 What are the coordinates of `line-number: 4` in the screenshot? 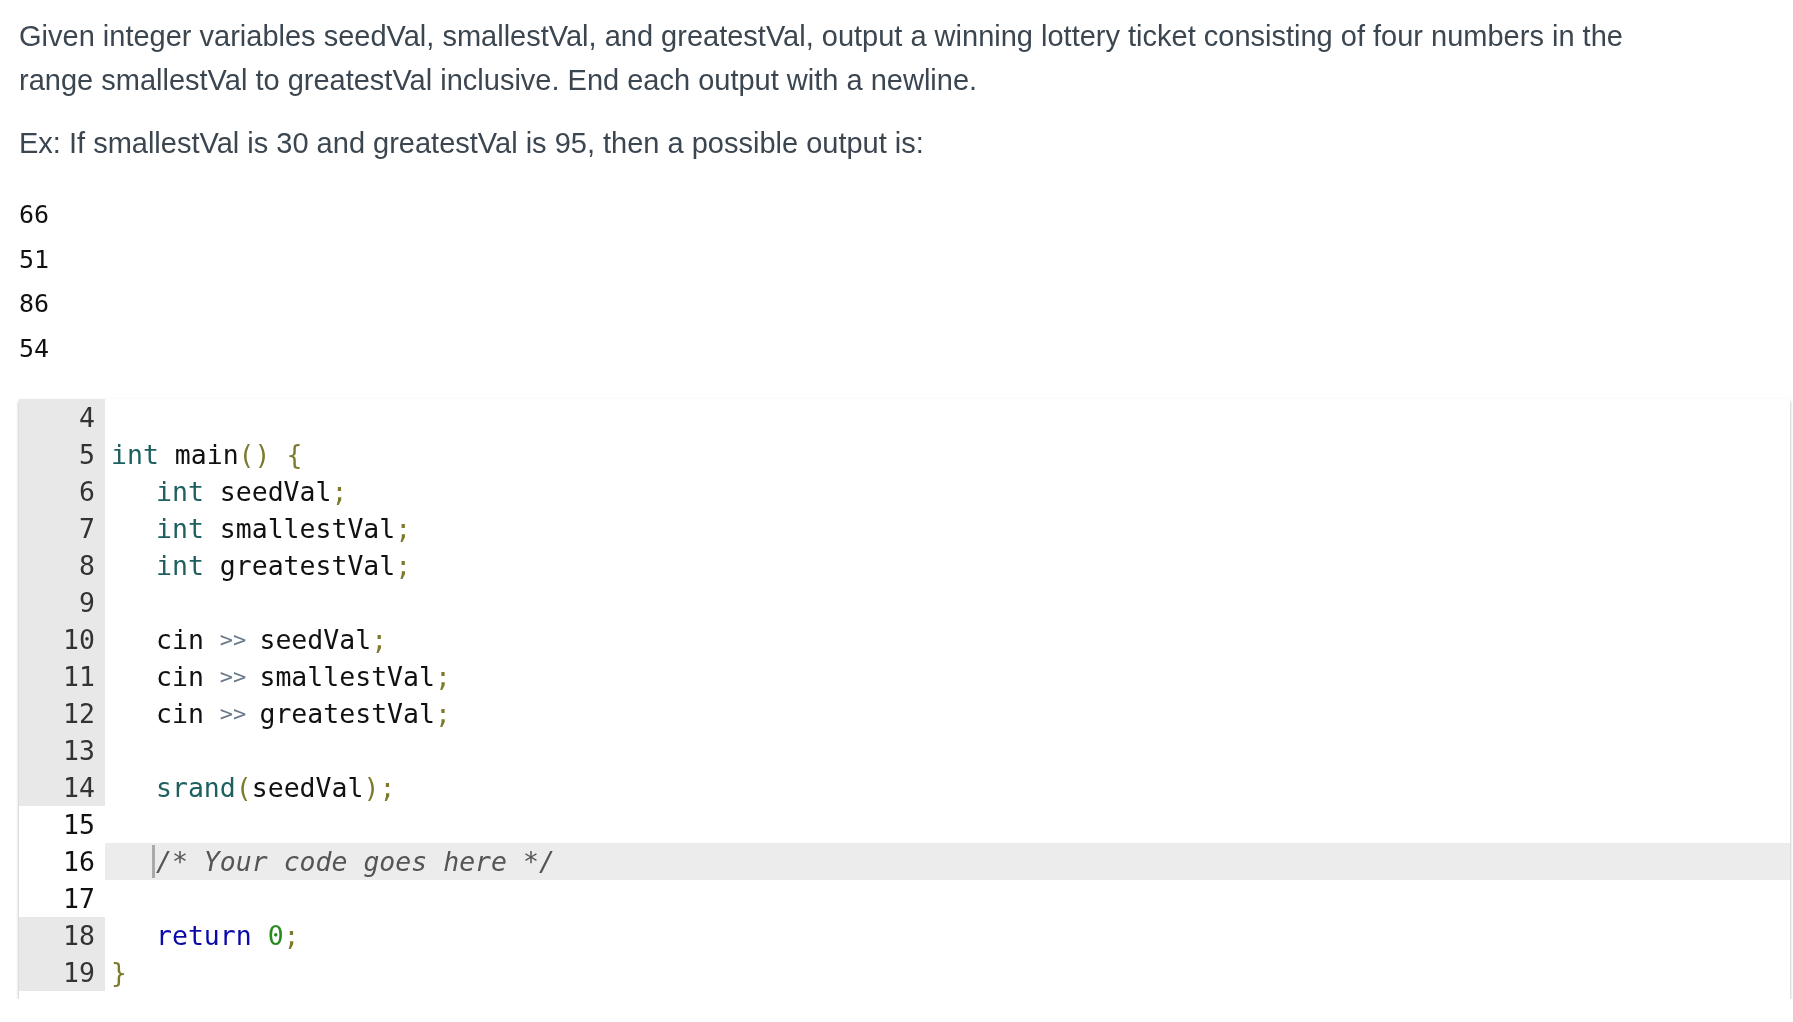 It's located at (62, 418).